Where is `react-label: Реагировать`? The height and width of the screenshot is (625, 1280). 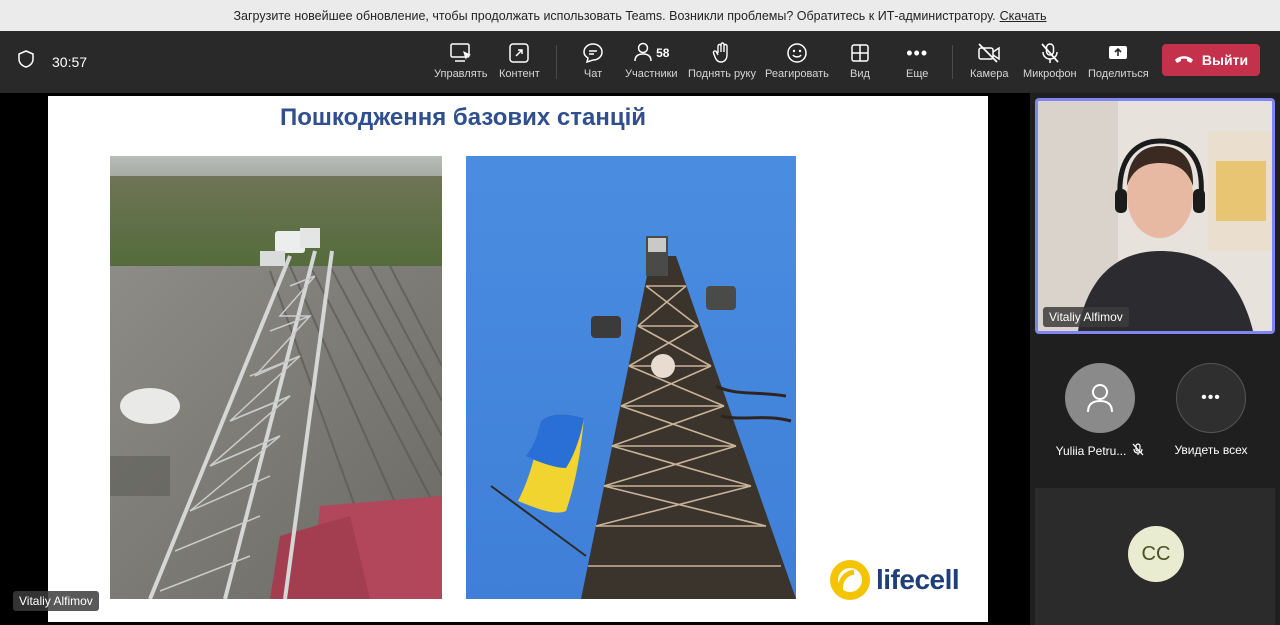
react-label: Реагировать is located at coordinates (797, 74).